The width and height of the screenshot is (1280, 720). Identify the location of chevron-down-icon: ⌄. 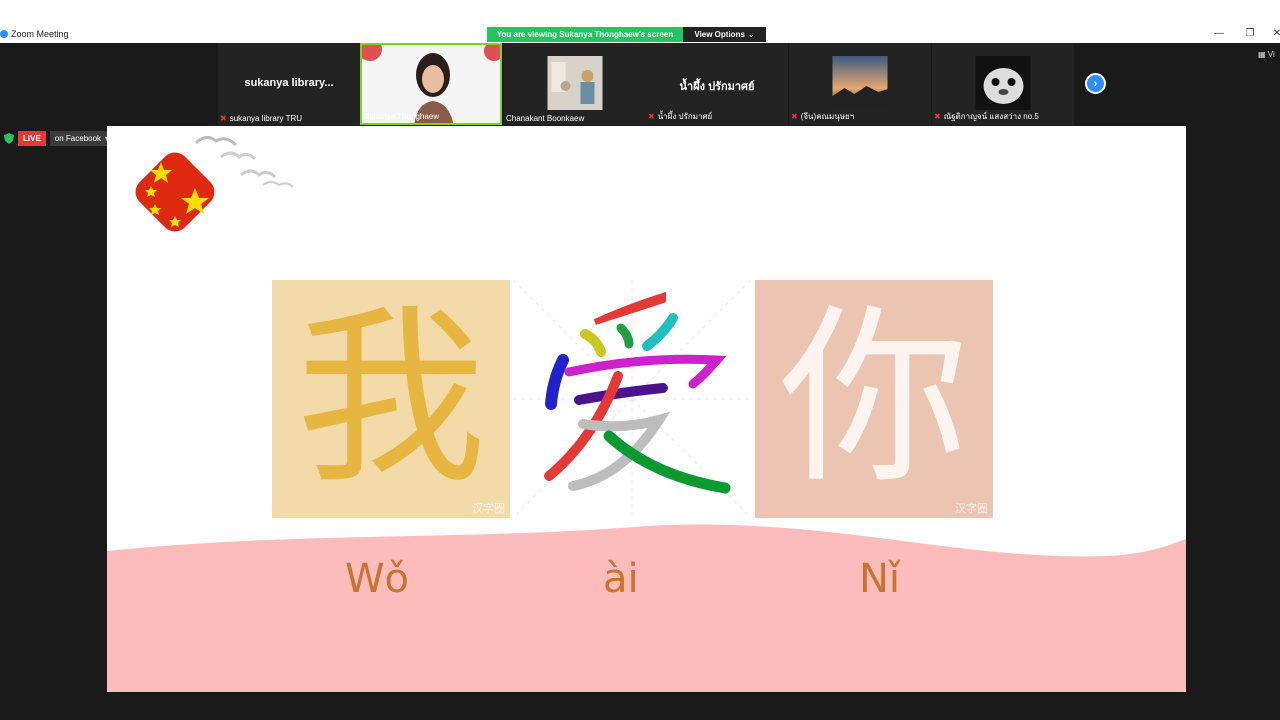
(751, 34).